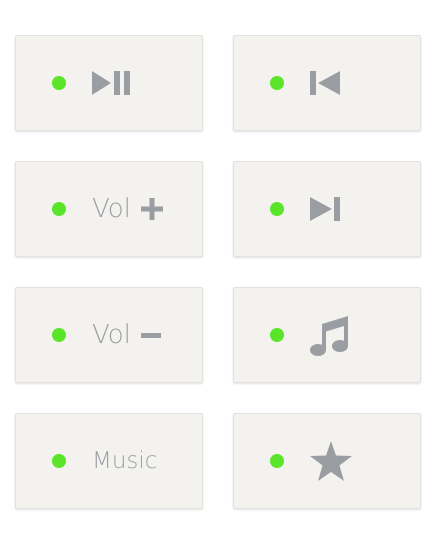 The width and height of the screenshot is (434, 539). I want to click on previous-icon, so click(325, 83).